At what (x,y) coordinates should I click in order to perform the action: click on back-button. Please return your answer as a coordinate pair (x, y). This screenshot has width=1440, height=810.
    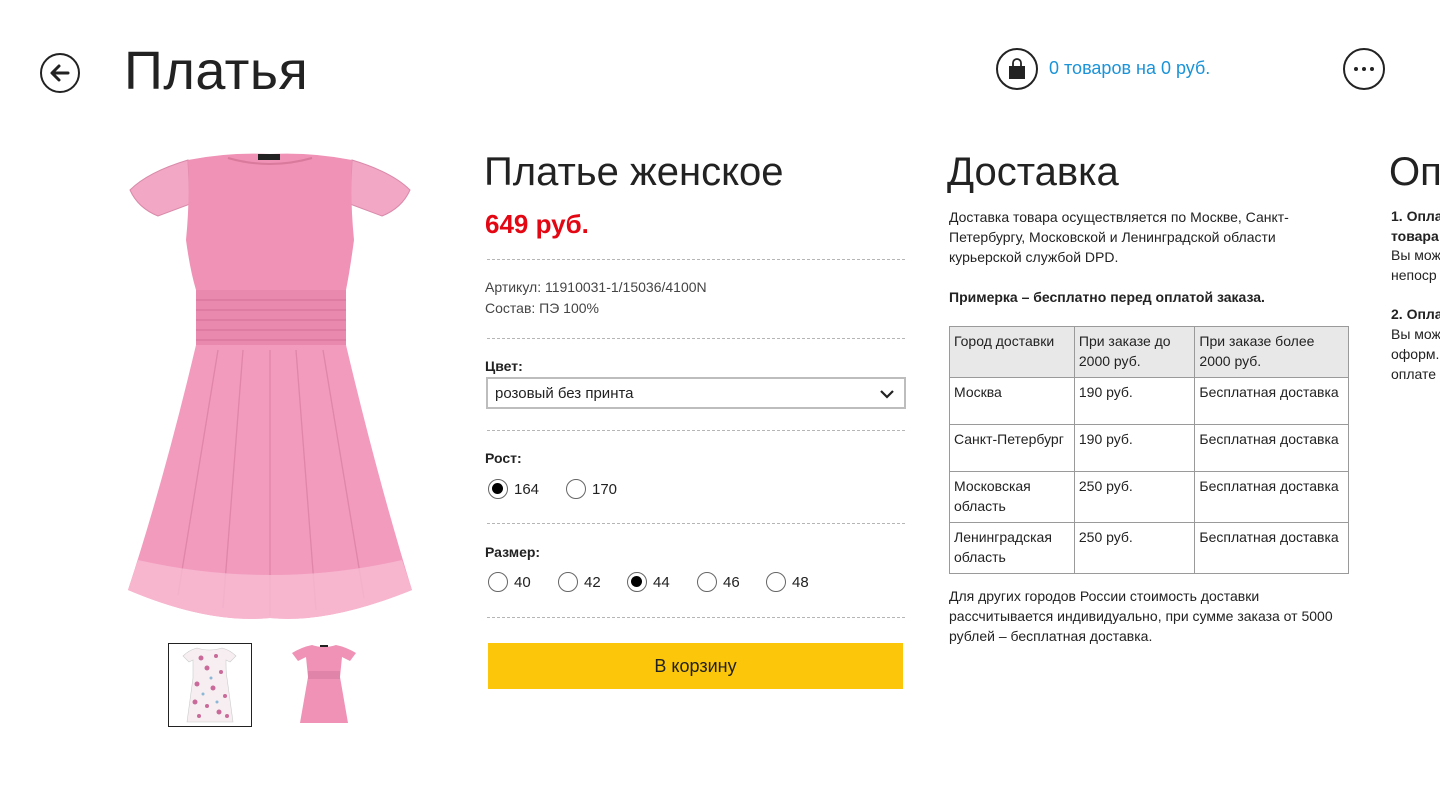
    Looking at the image, I should click on (60, 73).